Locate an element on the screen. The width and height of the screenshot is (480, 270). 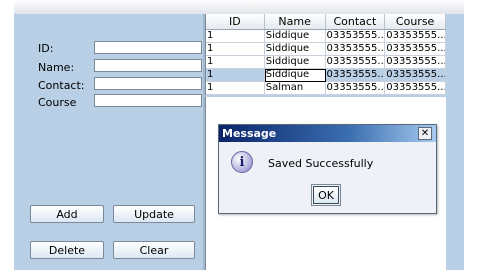
column-header-course: Course is located at coordinates (415, 21).